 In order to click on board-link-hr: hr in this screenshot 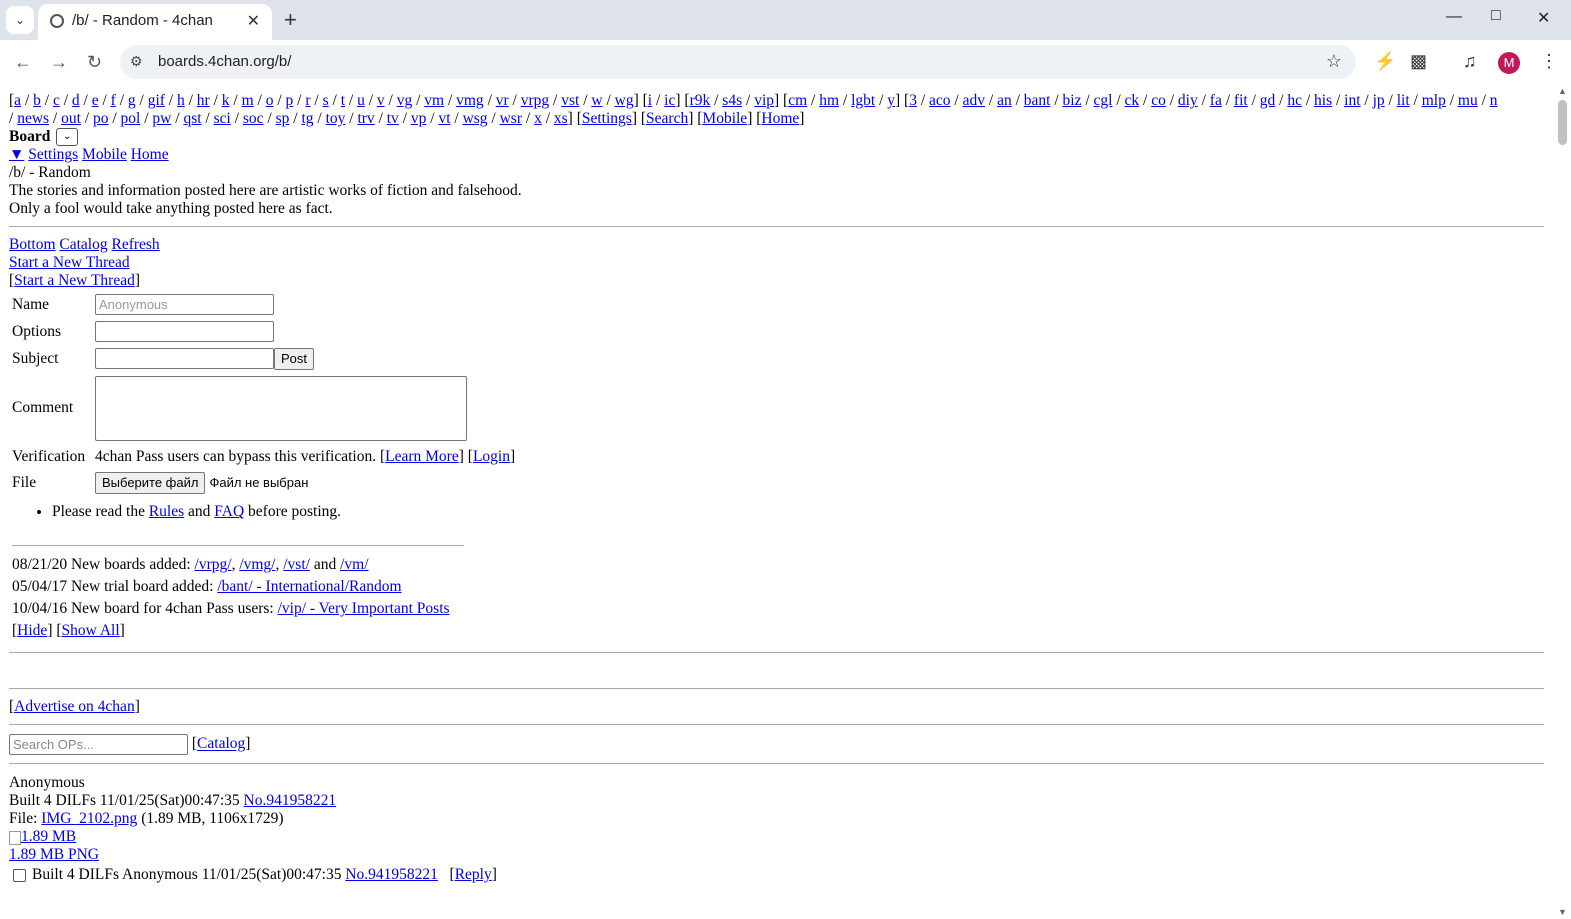, I will do `click(203, 100)`.